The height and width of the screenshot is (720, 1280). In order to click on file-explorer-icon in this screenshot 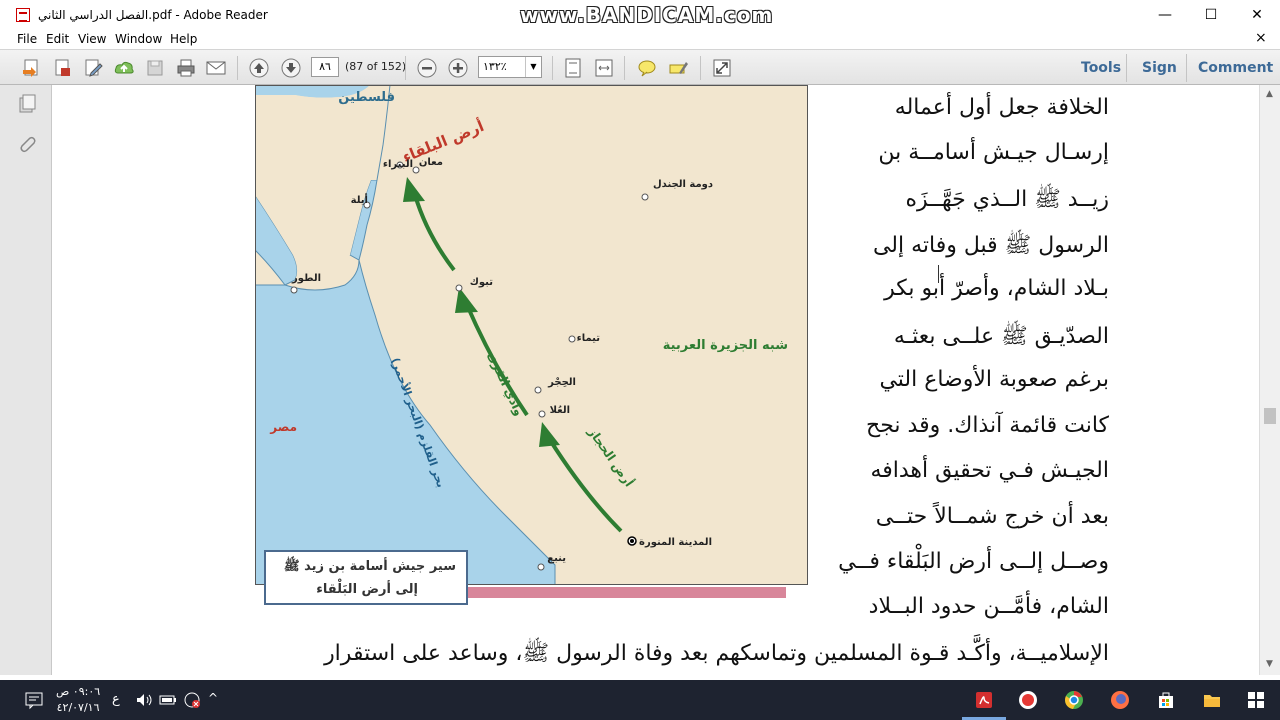, I will do `click(1212, 700)`.